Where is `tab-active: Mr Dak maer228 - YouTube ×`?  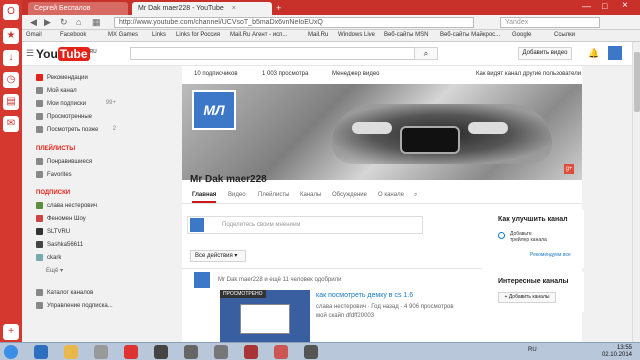
tab-active: Mr Dak maer228 - YouTube × is located at coordinates (202, 8).